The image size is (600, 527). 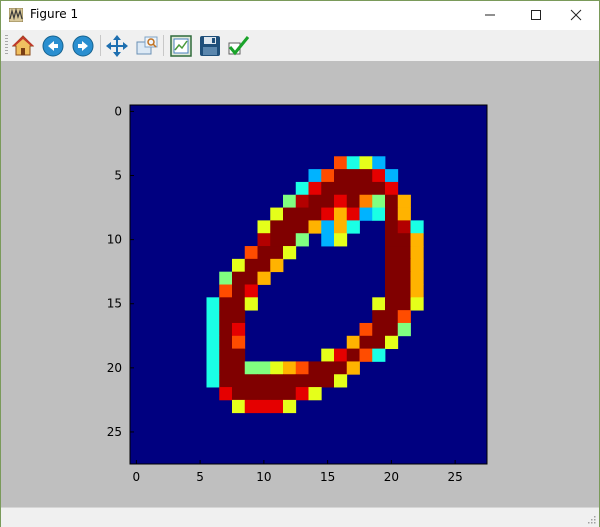 I want to click on back-button, so click(x=53, y=46).